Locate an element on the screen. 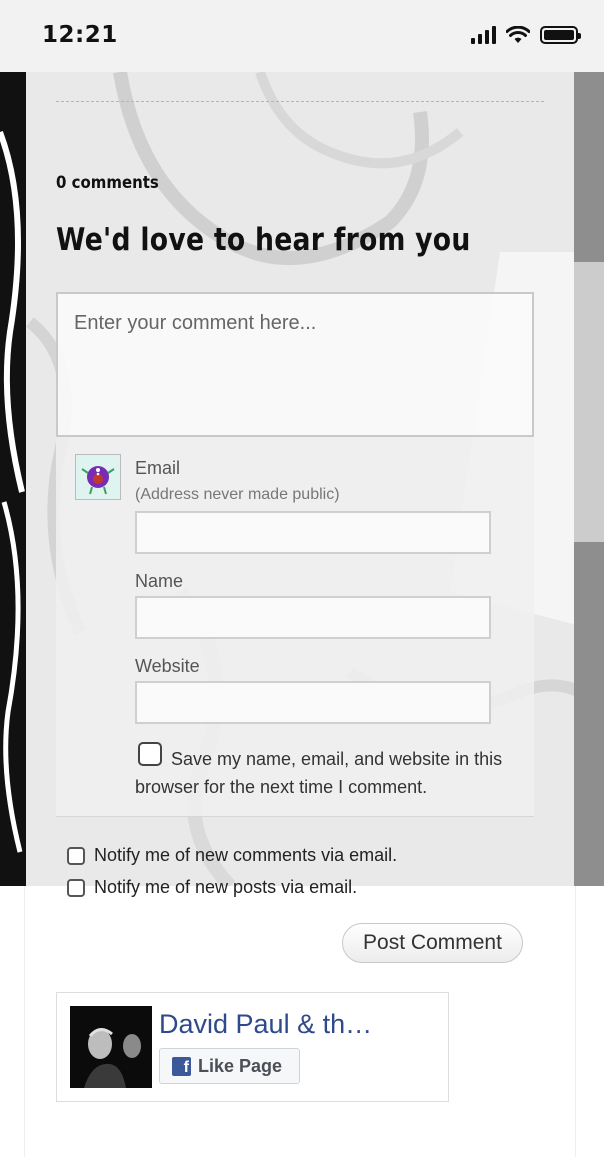  name-label: Name is located at coordinates (159, 581).